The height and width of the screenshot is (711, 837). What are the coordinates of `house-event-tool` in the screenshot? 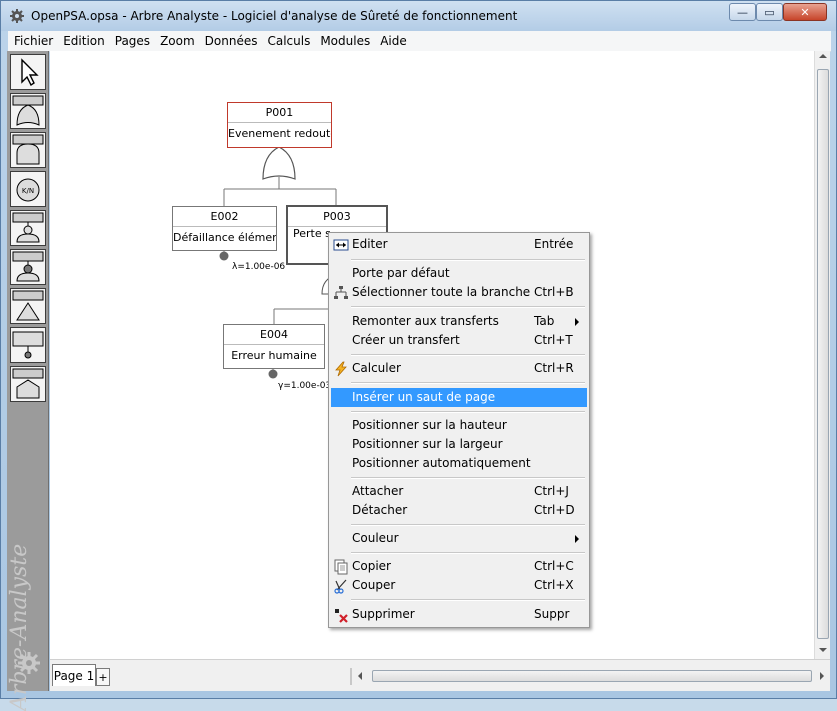 It's located at (28, 384).